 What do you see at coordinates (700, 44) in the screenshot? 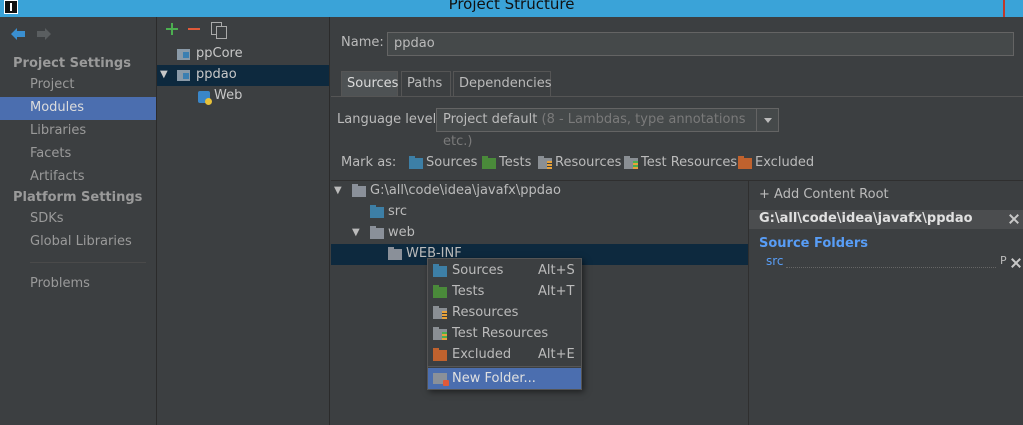
I see `module-name-input: ppdao` at bounding box center [700, 44].